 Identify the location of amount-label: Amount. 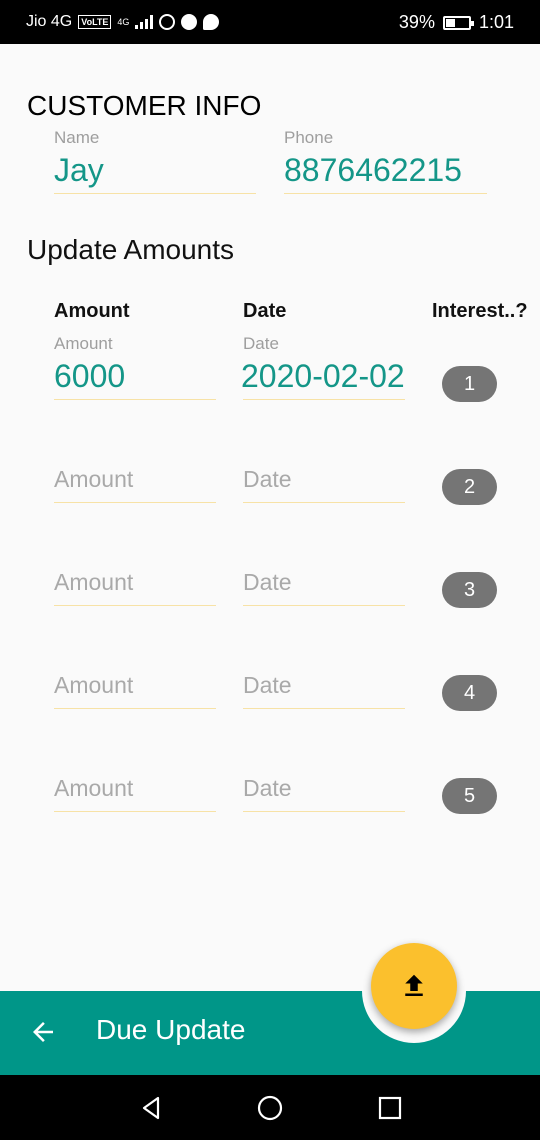
(83, 343).